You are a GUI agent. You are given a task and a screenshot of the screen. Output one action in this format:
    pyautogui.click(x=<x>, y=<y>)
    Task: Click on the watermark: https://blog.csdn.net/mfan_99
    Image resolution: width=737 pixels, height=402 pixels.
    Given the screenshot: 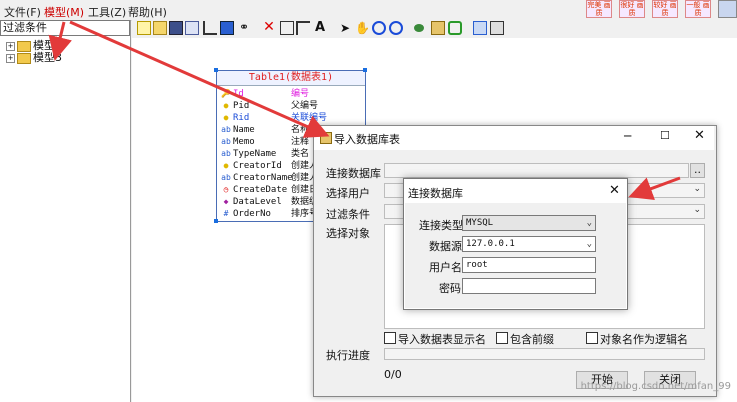 What is the action you would take?
    pyautogui.click(x=655, y=386)
    